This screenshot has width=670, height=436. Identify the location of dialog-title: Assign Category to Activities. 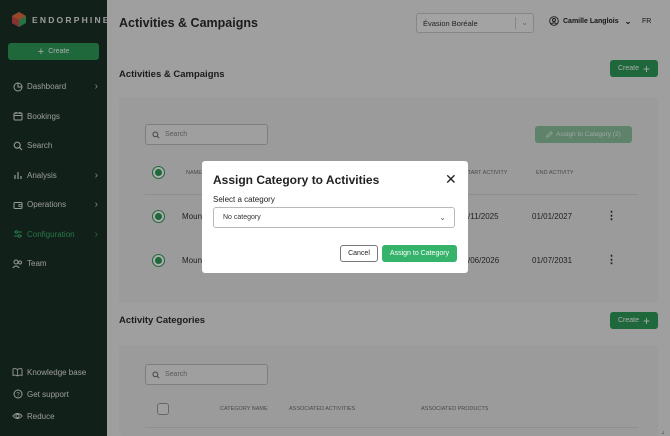
(296, 180).